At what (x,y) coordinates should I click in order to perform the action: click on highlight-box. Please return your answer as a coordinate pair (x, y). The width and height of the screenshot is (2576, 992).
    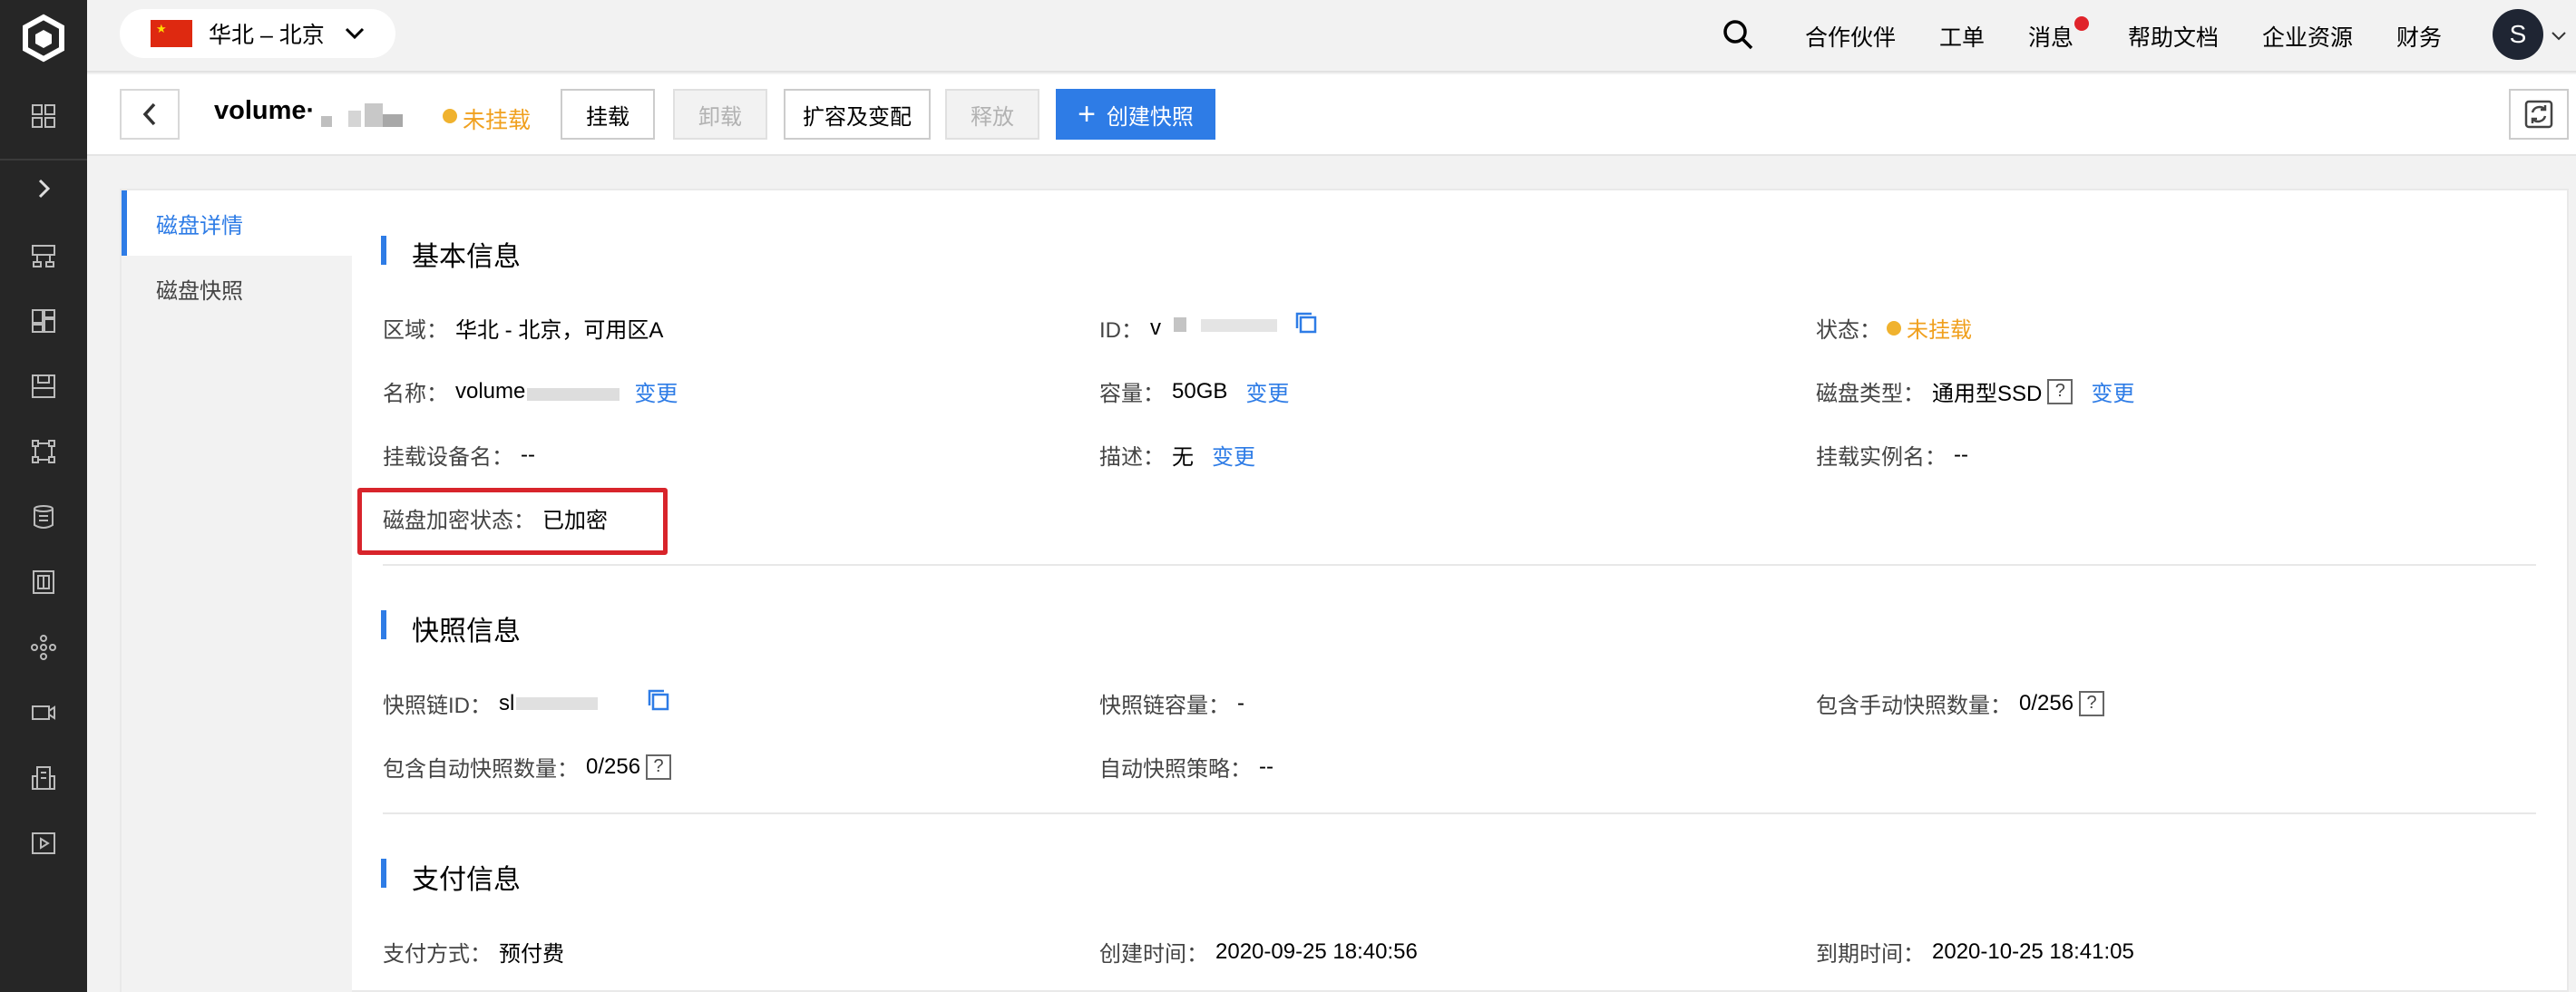
    Looking at the image, I should click on (512, 521).